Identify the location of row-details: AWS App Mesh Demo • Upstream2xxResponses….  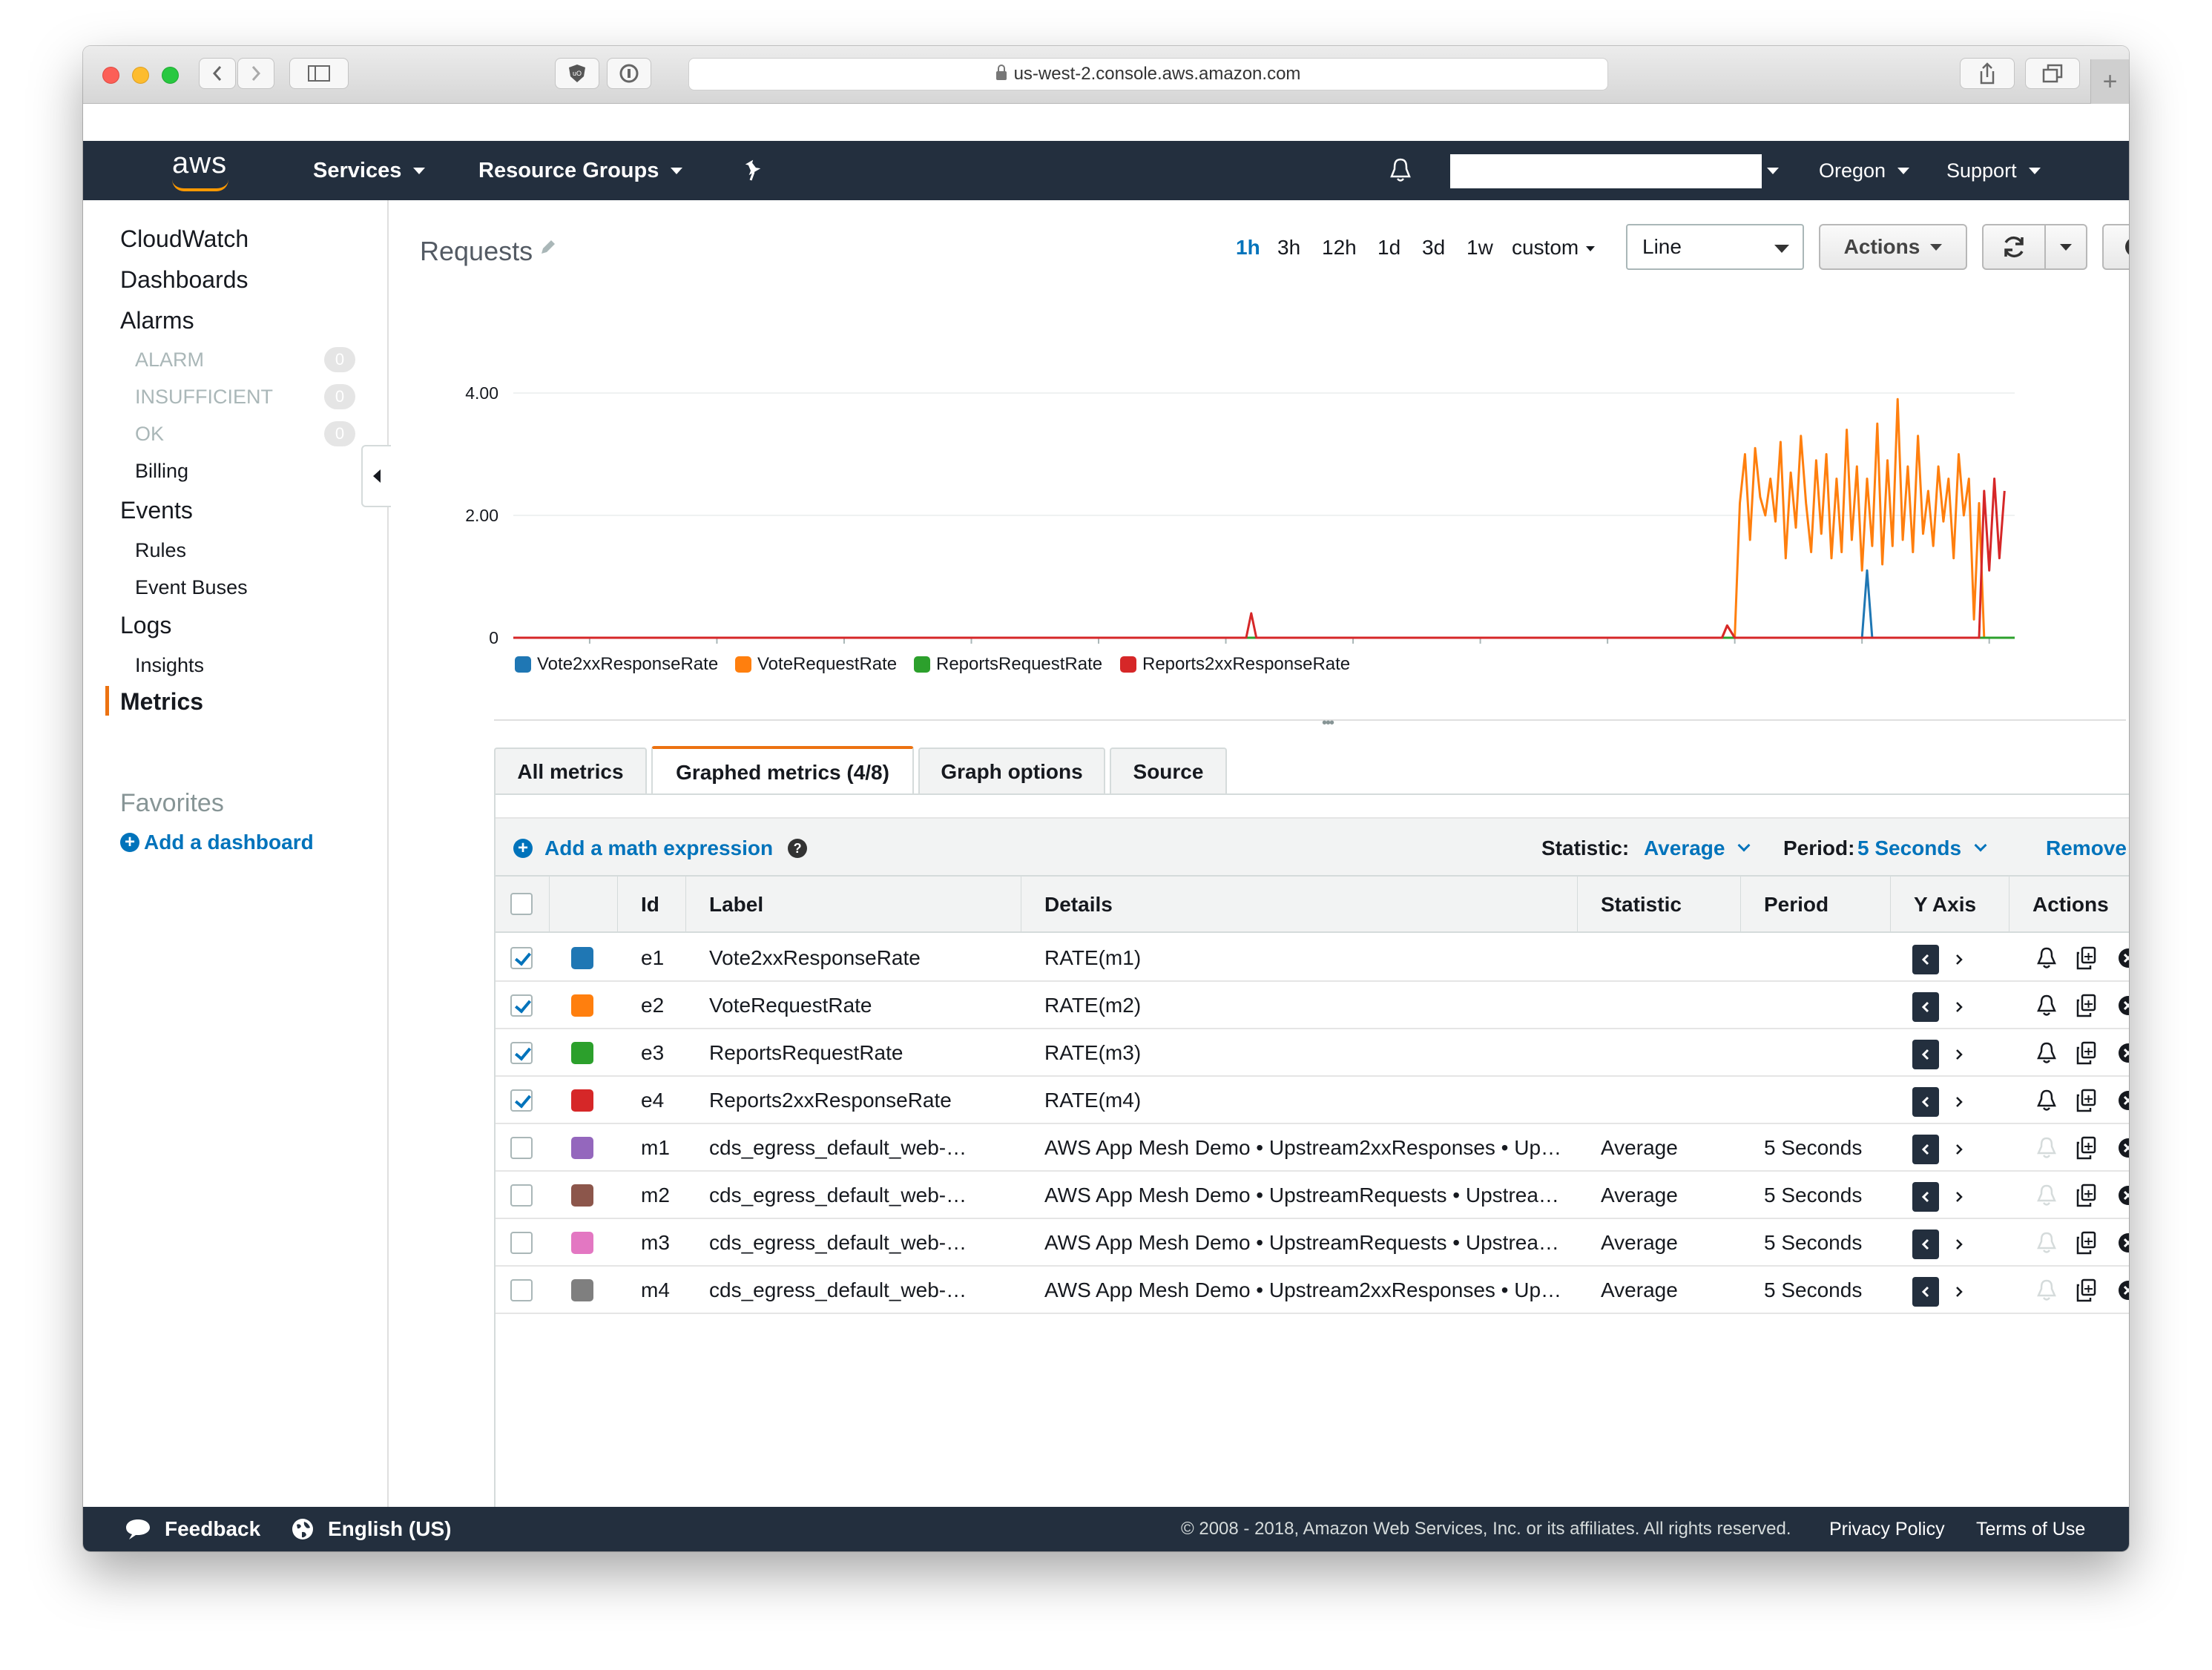
(1308, 1290).